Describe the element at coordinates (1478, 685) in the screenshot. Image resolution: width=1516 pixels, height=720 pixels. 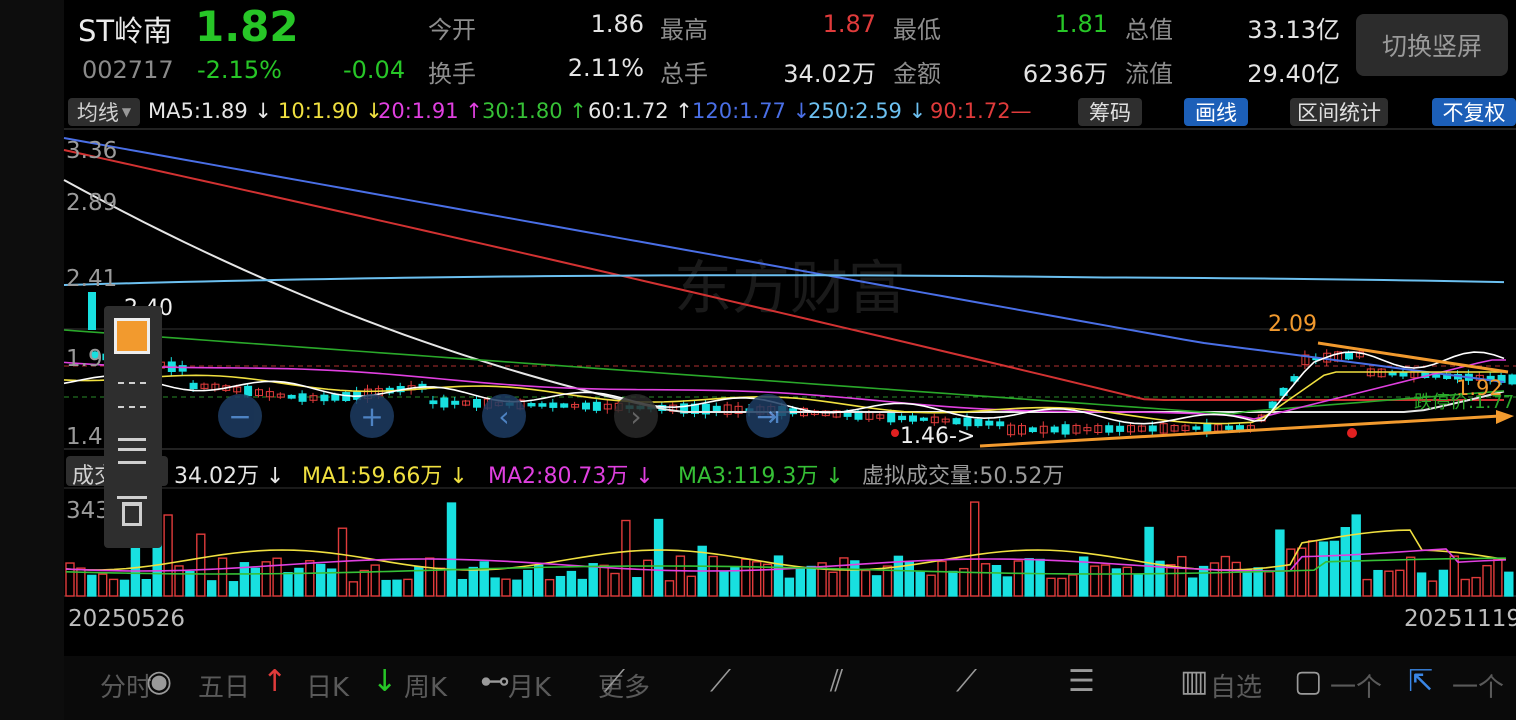
I see `next-item: 一个` at that location.